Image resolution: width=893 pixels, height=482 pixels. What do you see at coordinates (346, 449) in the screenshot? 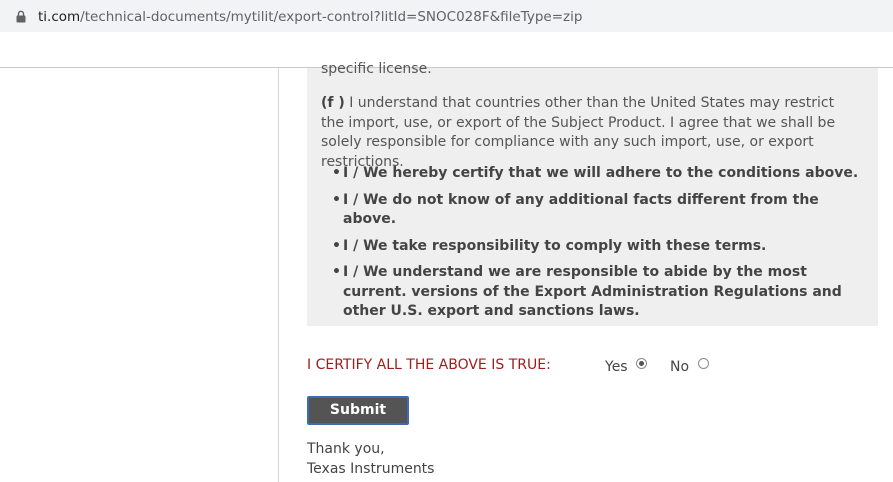
I see `closing-line-1: Thank you,` at bounding box center [346, 449].